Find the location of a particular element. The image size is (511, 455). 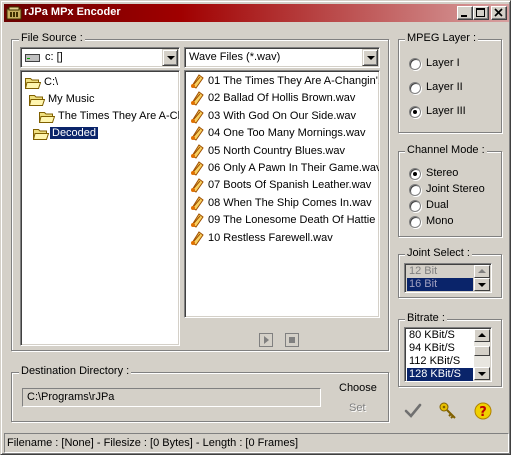

drive-combo-dropdown-button is located at coordinates (170, 57).